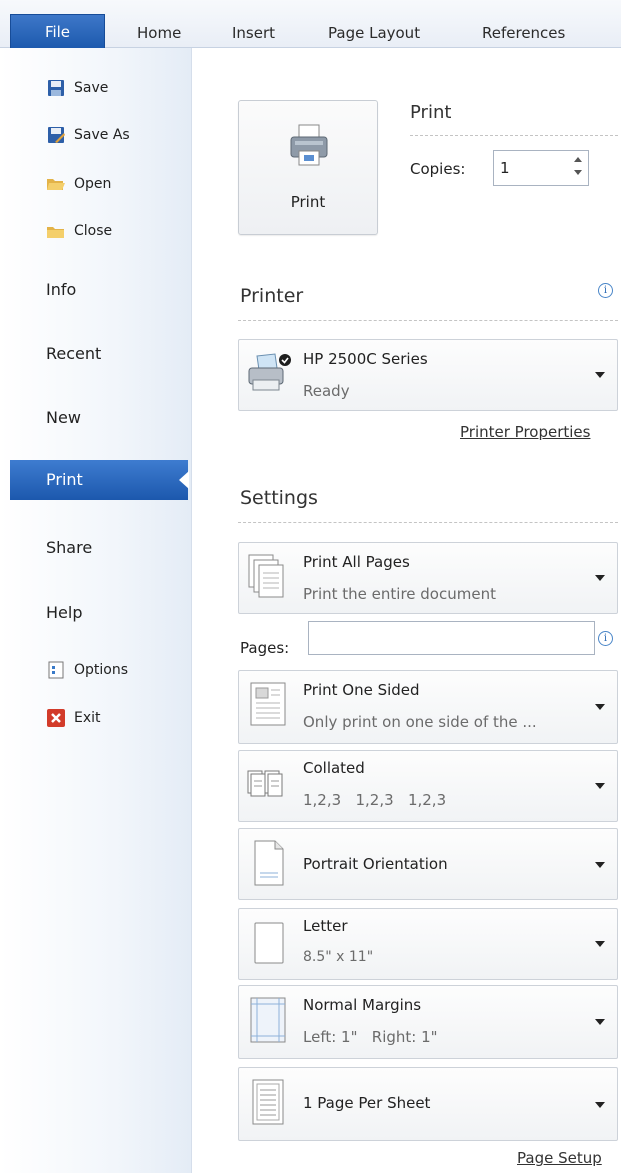  What do you see at coordinates (367, 1103) in the screenshot?
I see `pages-per-sheet-title: 1 Page Per Sheet` at bounding box center [367, 1103].